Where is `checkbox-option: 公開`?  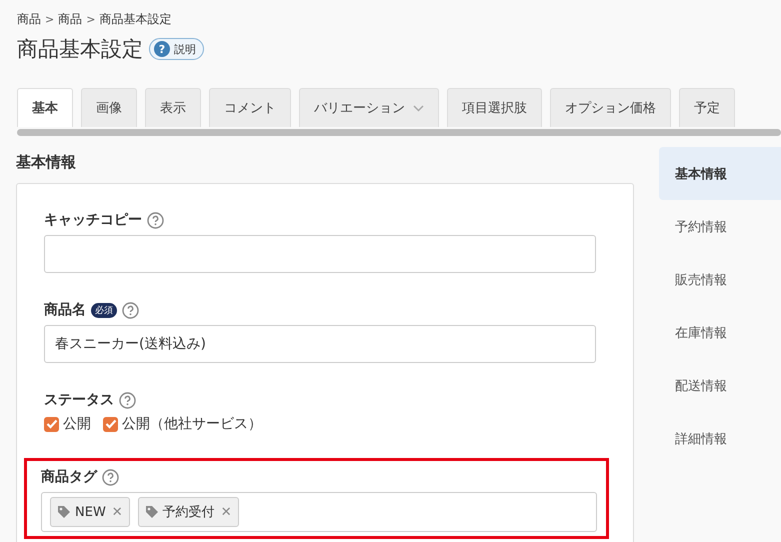
checkbox-option: 公開 is located at coordinates (67, 424).